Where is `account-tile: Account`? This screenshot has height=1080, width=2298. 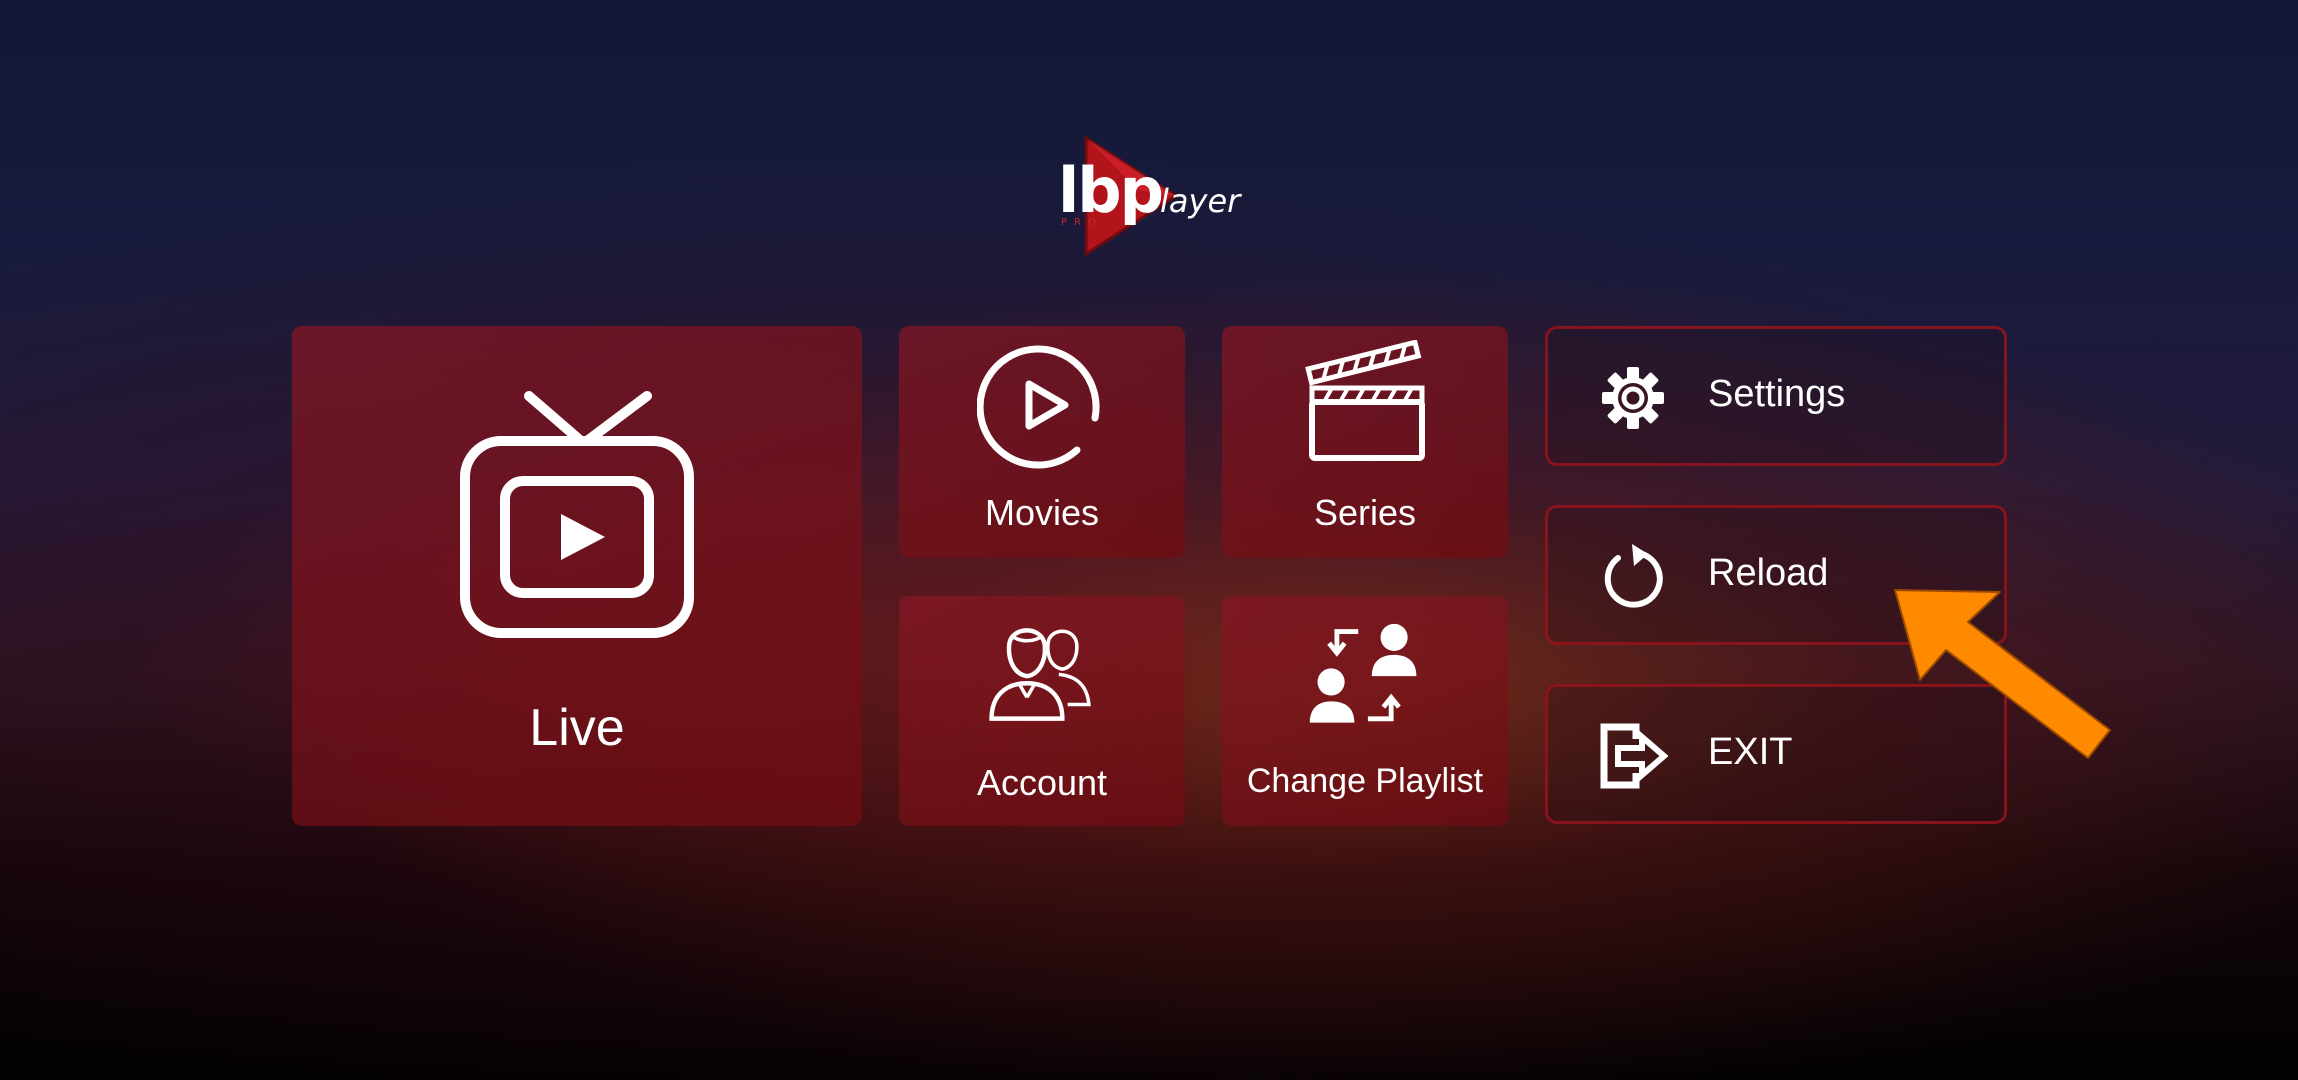
account-tile: Account is located at coordinates (1042, 711).